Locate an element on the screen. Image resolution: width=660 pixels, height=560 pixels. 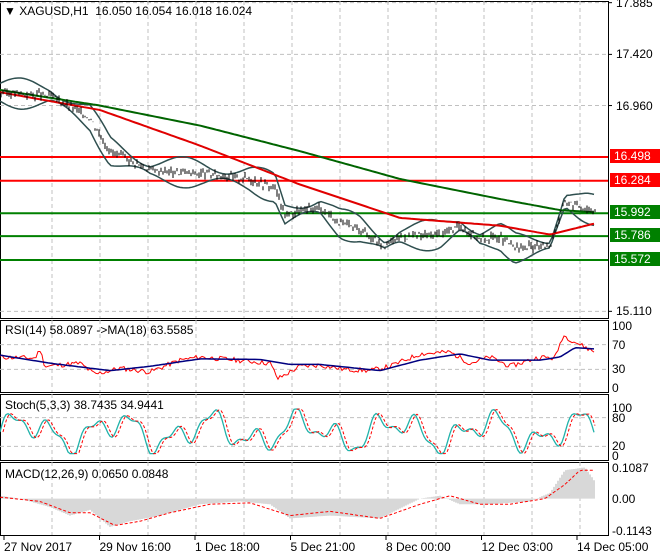
ohlc-low: 16.018 is located at coordinates (194, 11).